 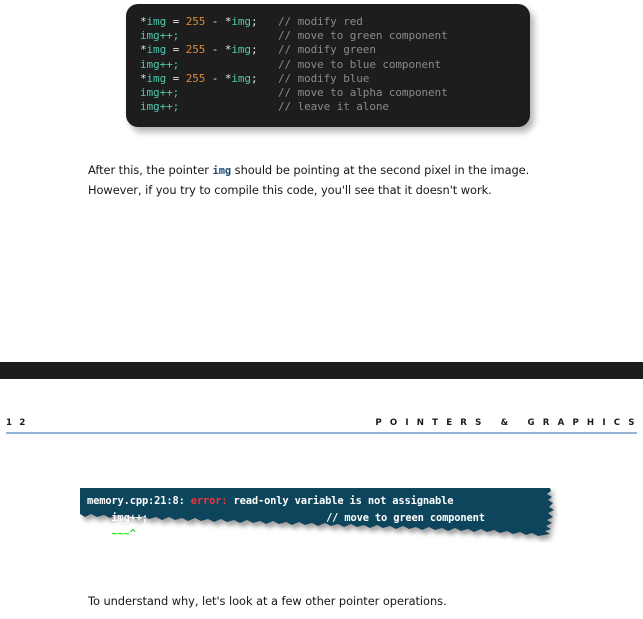 What do you see at coordinates (321, 428) in the screenshot?
I see `running-head: 1 2 P O I N T E R S & G R A P H I C S` at bounding box center [321, 428].